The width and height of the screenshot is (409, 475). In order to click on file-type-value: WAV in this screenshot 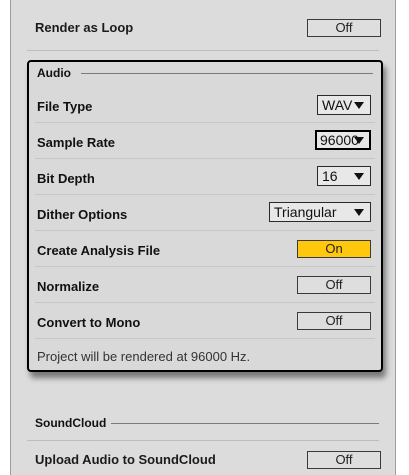, I will do `click(337, 105)`.